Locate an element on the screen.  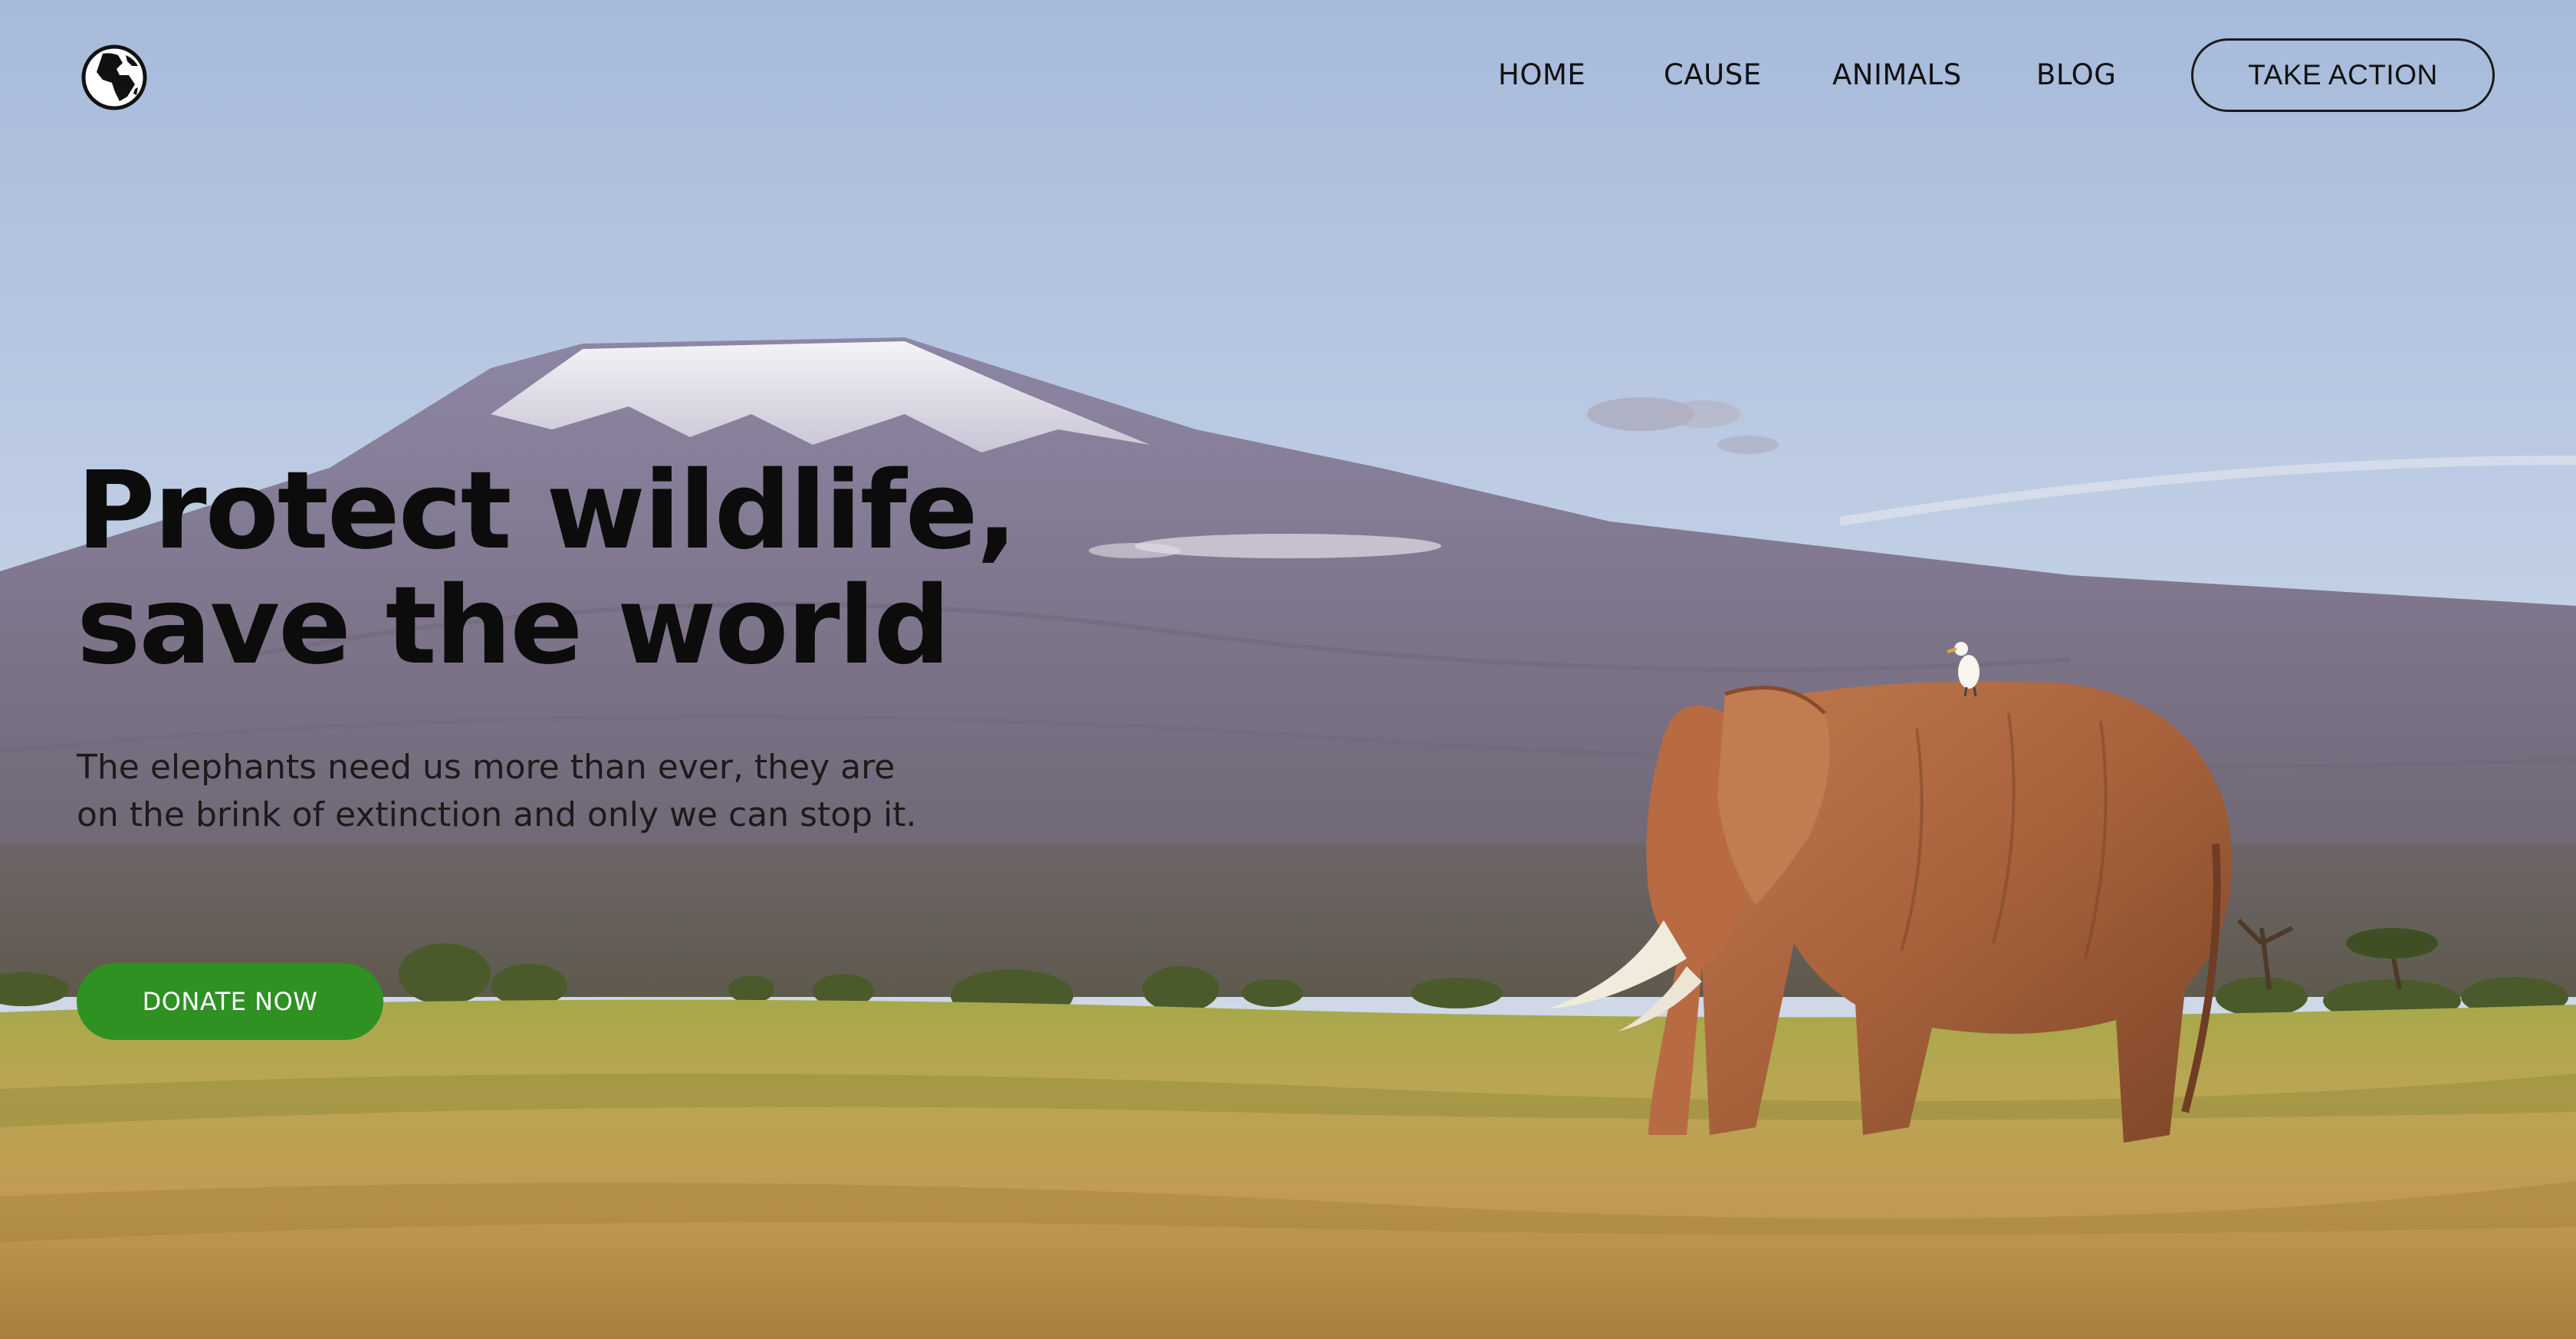
hero-headline-line-1: Protect wildlife, is located at coordinates (547, 511).